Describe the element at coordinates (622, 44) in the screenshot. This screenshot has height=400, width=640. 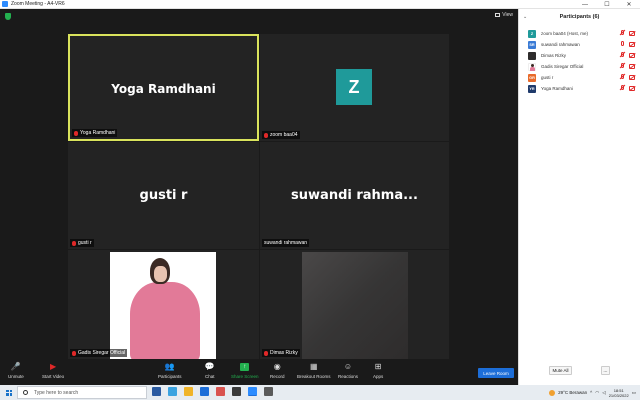
I see `mic-icon` at that location.